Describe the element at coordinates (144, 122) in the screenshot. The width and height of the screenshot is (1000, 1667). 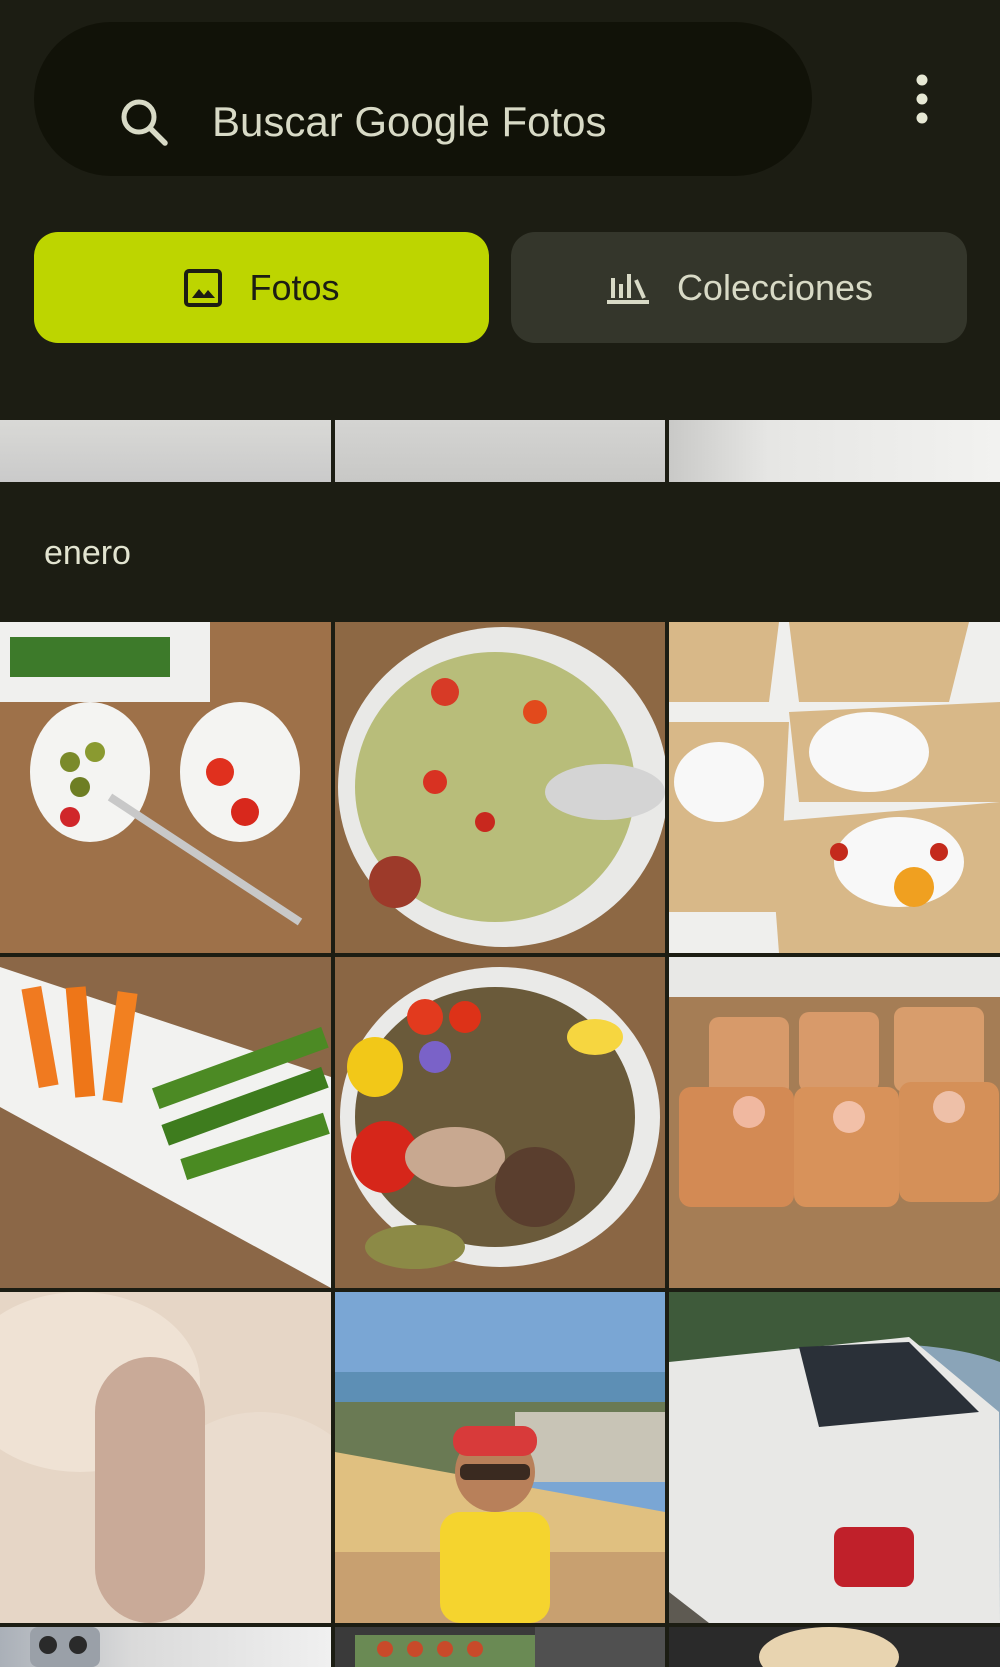
I see `search-icon` at that location.